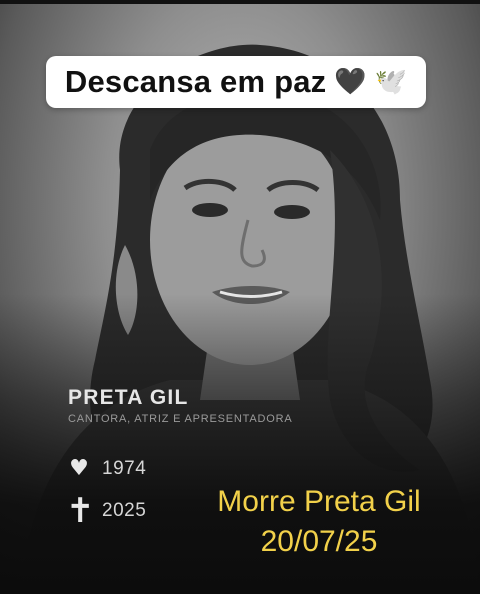 The image size is (480, 594). What do you see at coordinates (124, 468) in the screenshot?
I see `birth-year: 1974` at bounding box center [124, 468].